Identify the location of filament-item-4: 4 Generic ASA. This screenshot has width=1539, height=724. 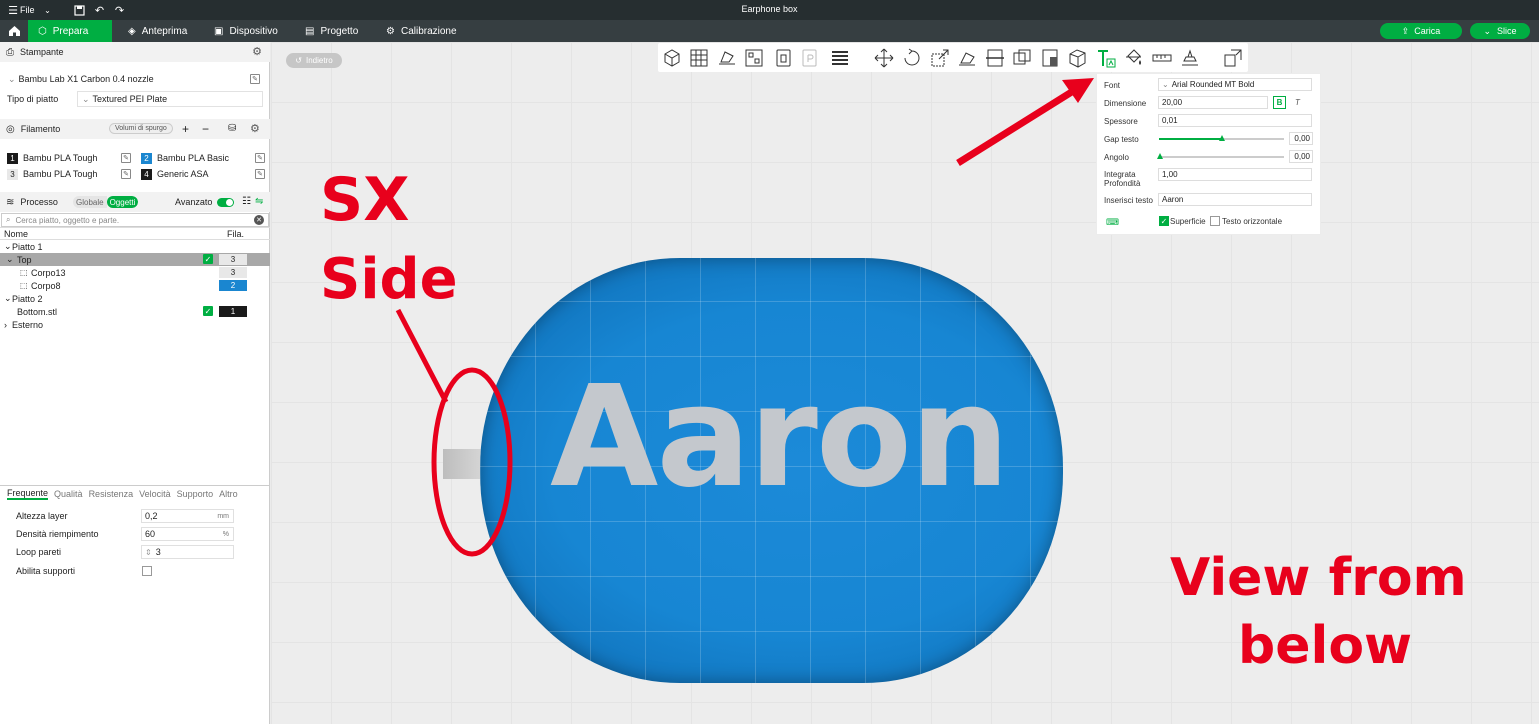
(175, 174).